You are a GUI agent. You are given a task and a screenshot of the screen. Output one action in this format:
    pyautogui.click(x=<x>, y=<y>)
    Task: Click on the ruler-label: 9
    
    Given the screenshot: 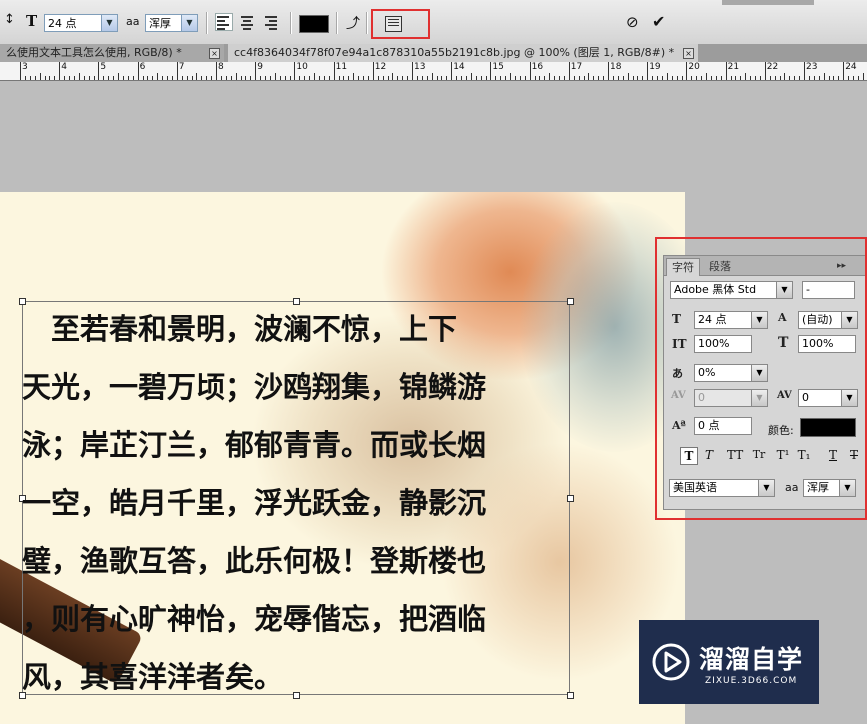 What is the action you would take?
    pyautogui.click(x=260, y=67)
    